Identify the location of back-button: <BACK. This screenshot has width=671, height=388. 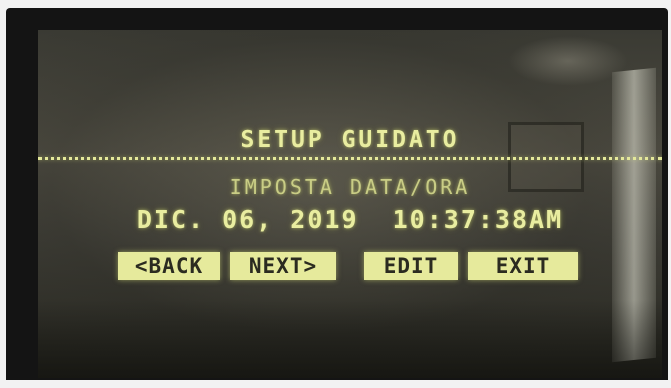
(169, 266).